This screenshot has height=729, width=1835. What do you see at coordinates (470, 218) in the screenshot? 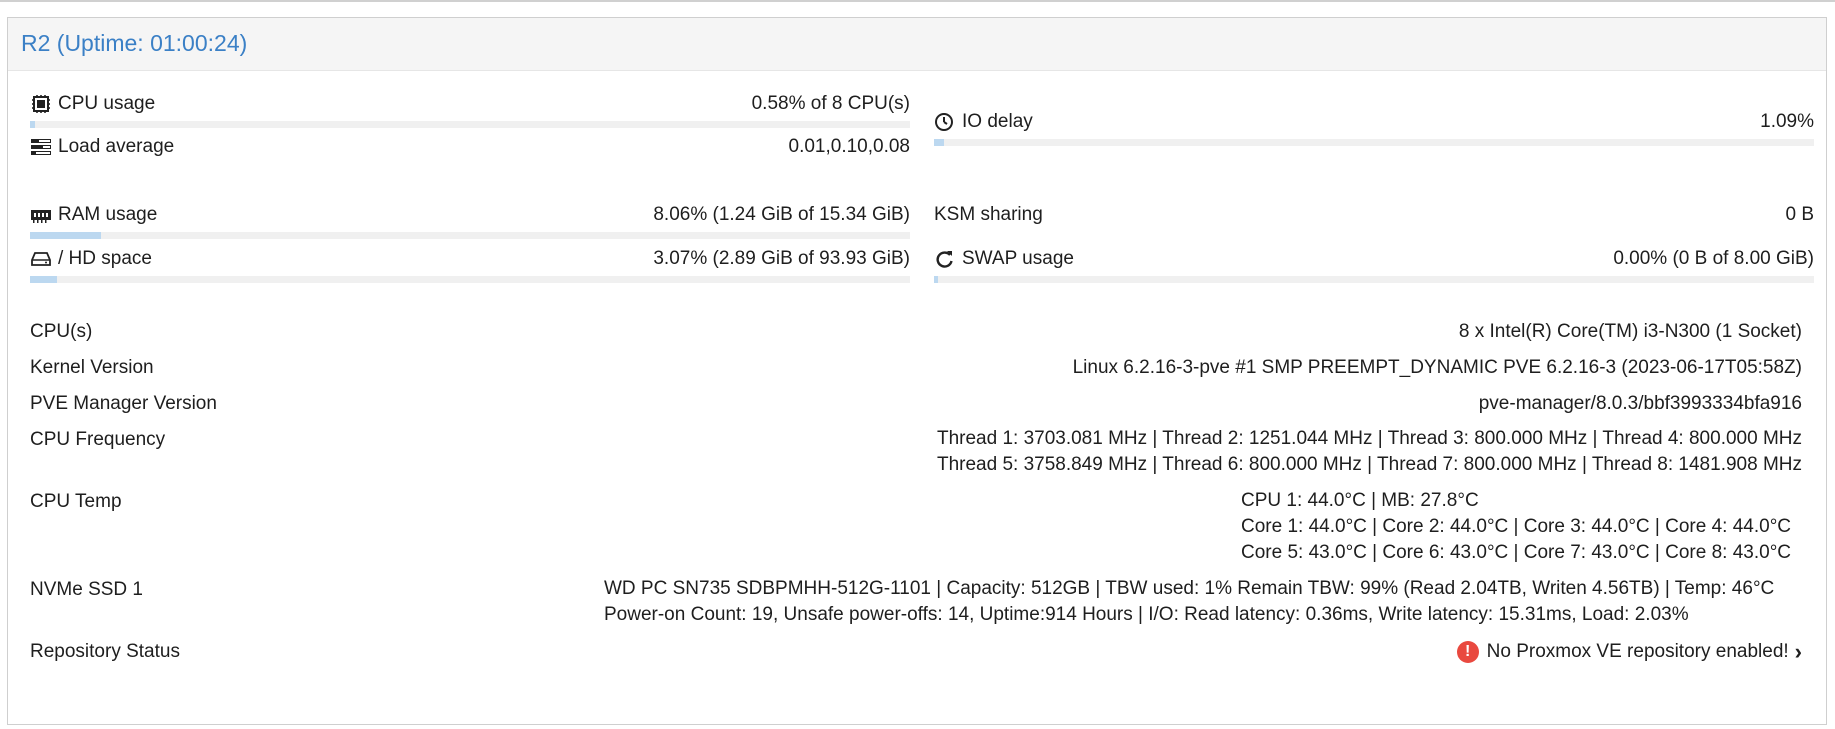
I see `ram-usage-row: RAM usage 8.06% (1.24 GiB of 15.34 GiB)` at bounding box center [470, 218].